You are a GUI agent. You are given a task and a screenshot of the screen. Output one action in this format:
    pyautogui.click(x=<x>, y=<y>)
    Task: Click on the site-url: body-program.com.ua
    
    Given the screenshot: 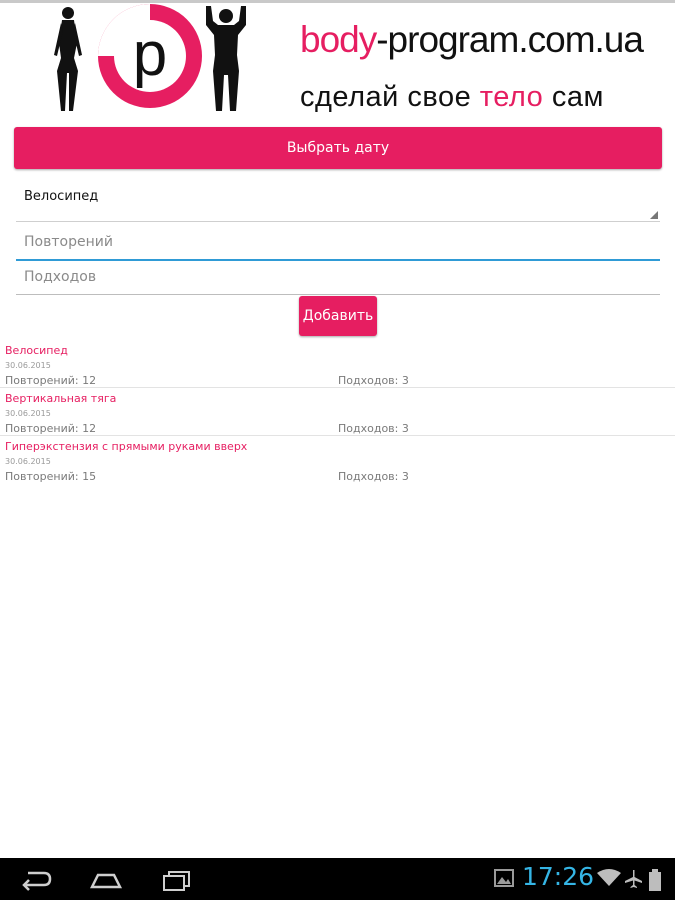 What is the action you would take?
    pyautogui.click(x=472, y=40)
    